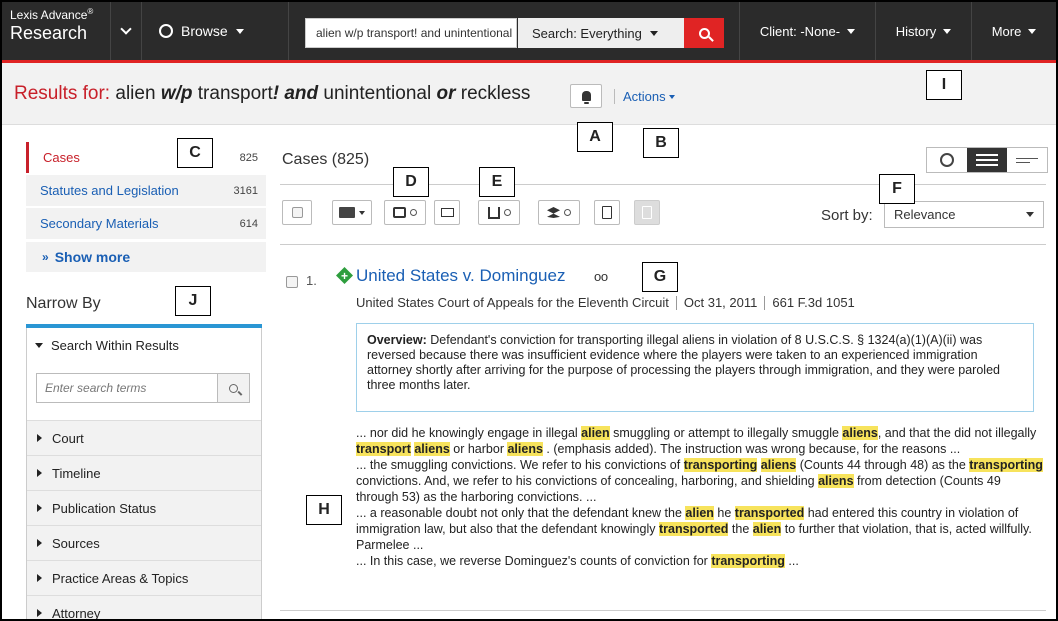 This screenshot has width=1058, height=621. I want to click on show-more-link: » Show more, so click(146, 257).